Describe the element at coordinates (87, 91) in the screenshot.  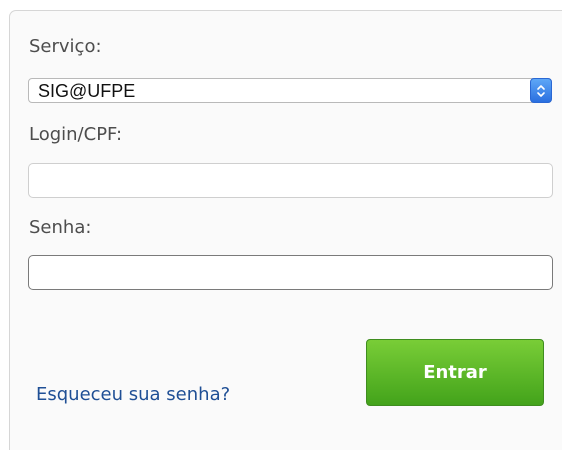
I see `service-select-value: SIG@UFPE` at that location.